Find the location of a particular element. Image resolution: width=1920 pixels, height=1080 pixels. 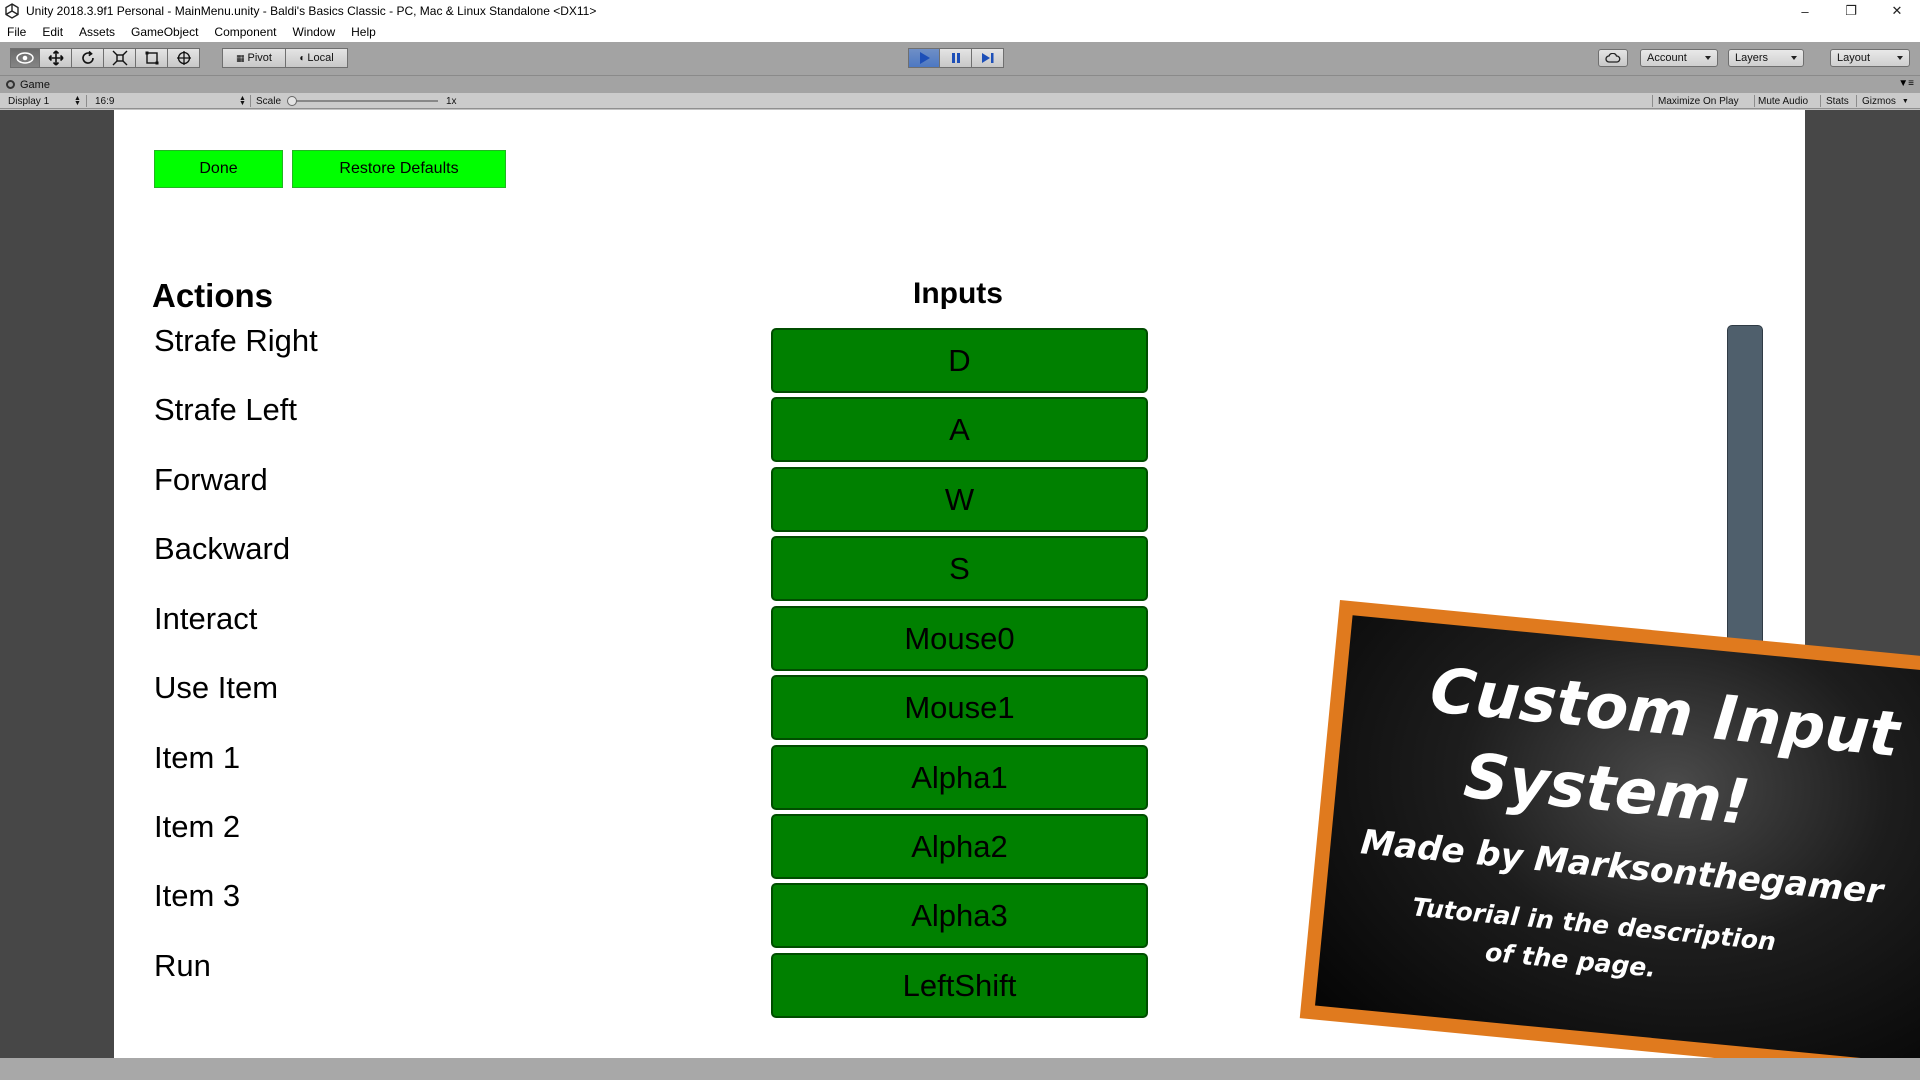

play-icon is located at coordinates (925, 58).